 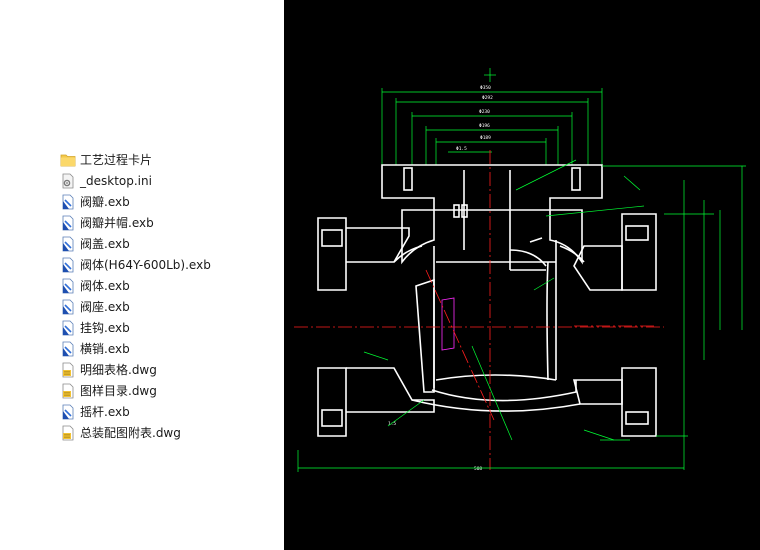 I want to click on file-item: 阀盖.exb, so click(x=135, y=243).